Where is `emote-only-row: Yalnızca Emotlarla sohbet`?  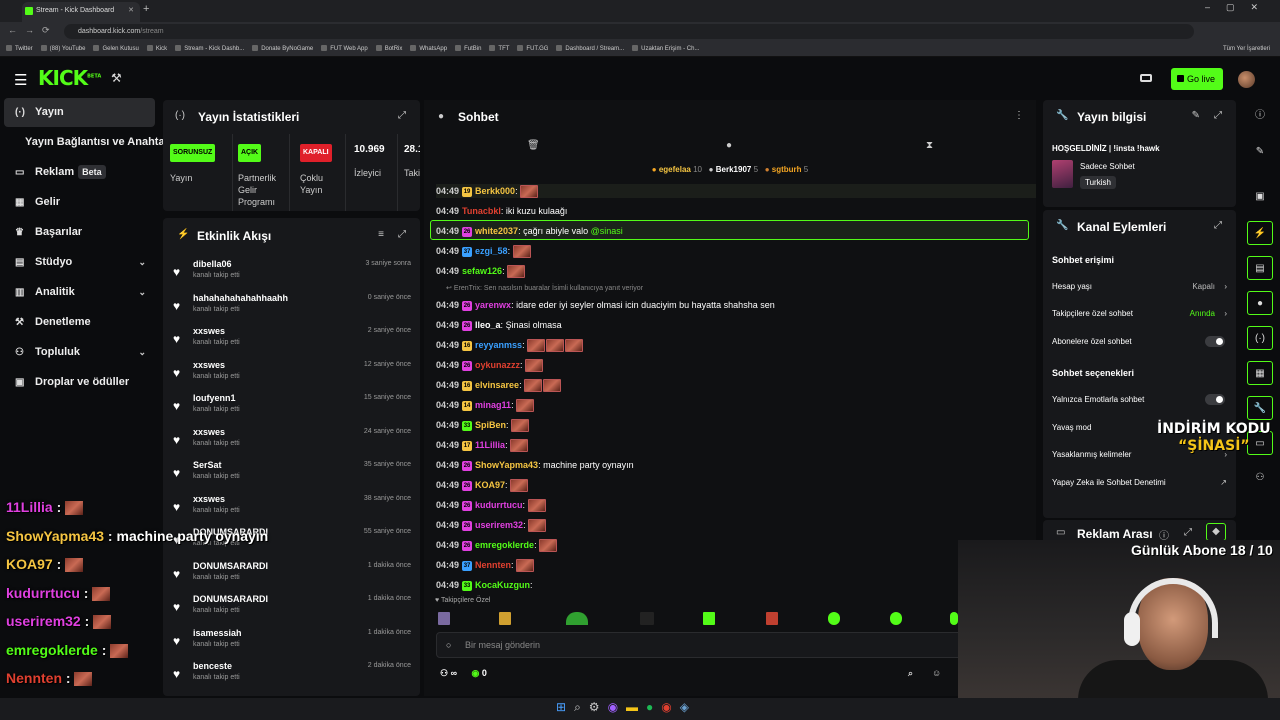 emote-only-row: Yalnızca Emotlarla sohbet is located at coordinates (1139, 399).